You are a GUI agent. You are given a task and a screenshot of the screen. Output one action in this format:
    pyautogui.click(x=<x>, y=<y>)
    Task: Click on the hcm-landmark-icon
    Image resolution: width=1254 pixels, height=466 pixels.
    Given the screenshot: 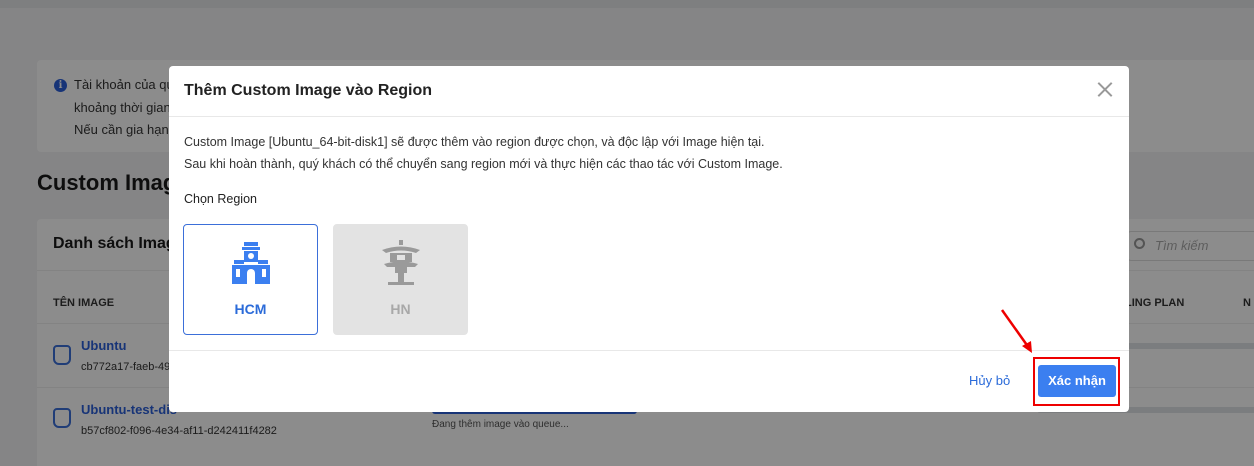 What is the action you would take?
    pyautogui.click(x=251, y=263)
    